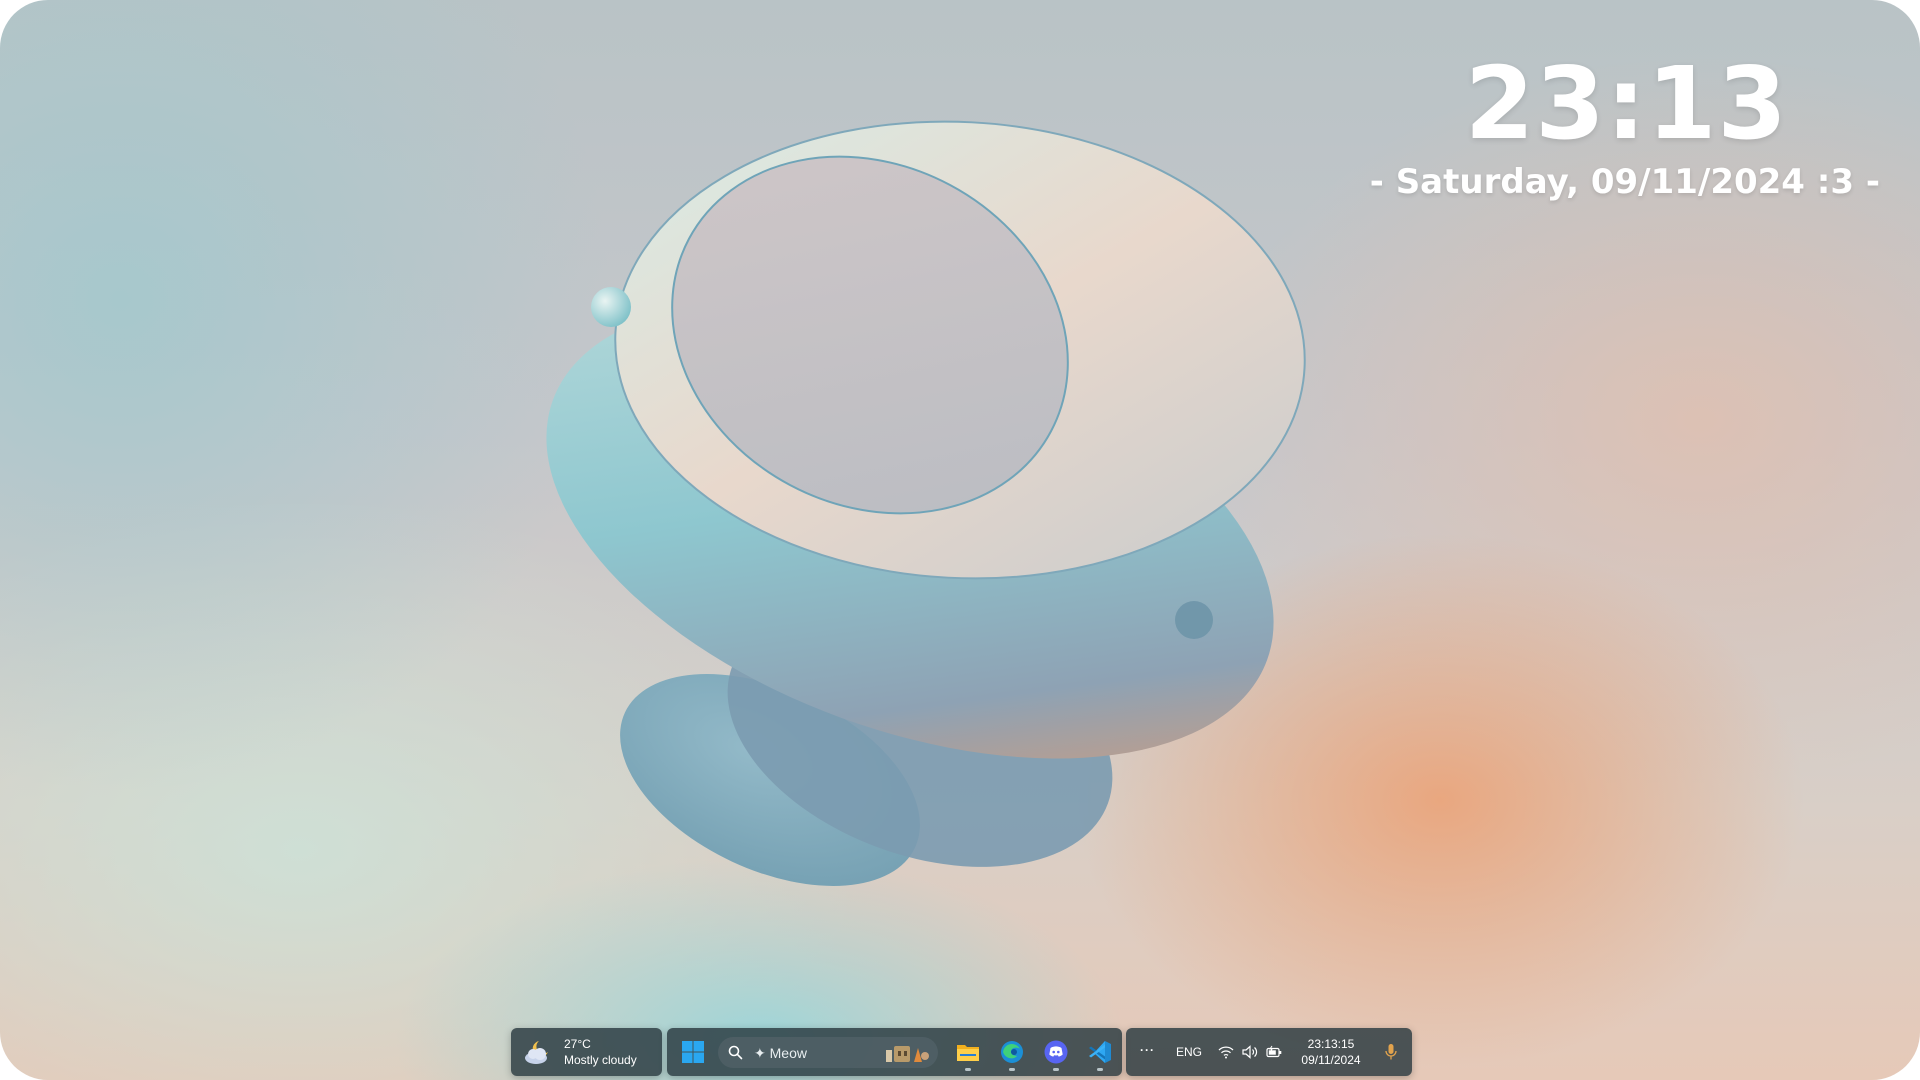 The image size is (1920, 1080). I want to click on tray-time: 23:13:15, so click(1331, 1044).